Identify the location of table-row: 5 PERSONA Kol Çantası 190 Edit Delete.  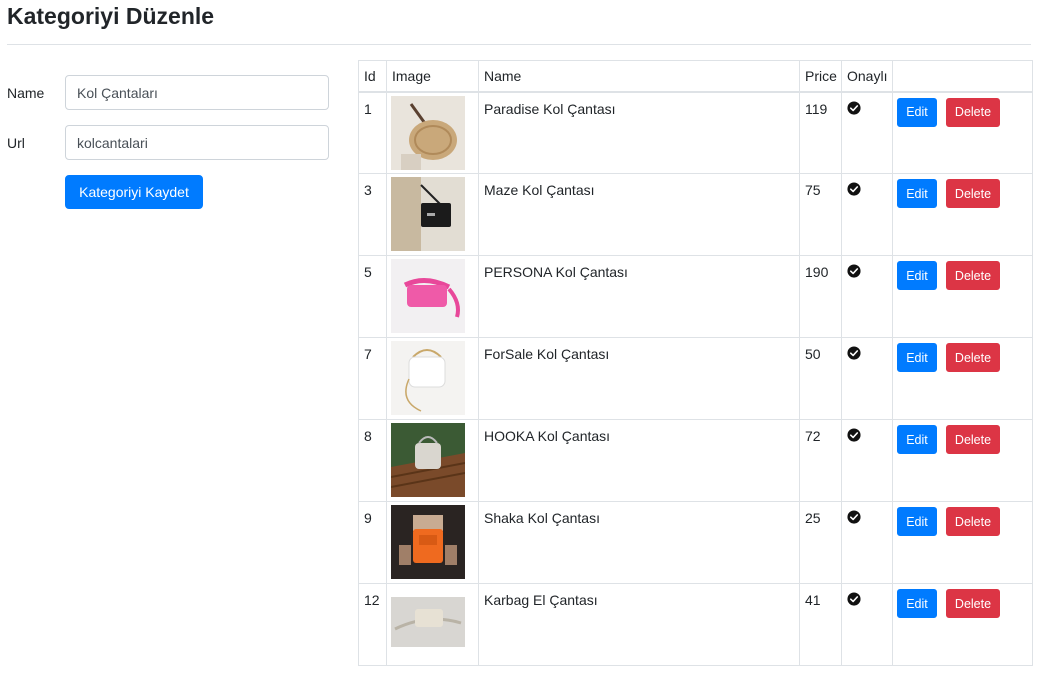
(695, 296).